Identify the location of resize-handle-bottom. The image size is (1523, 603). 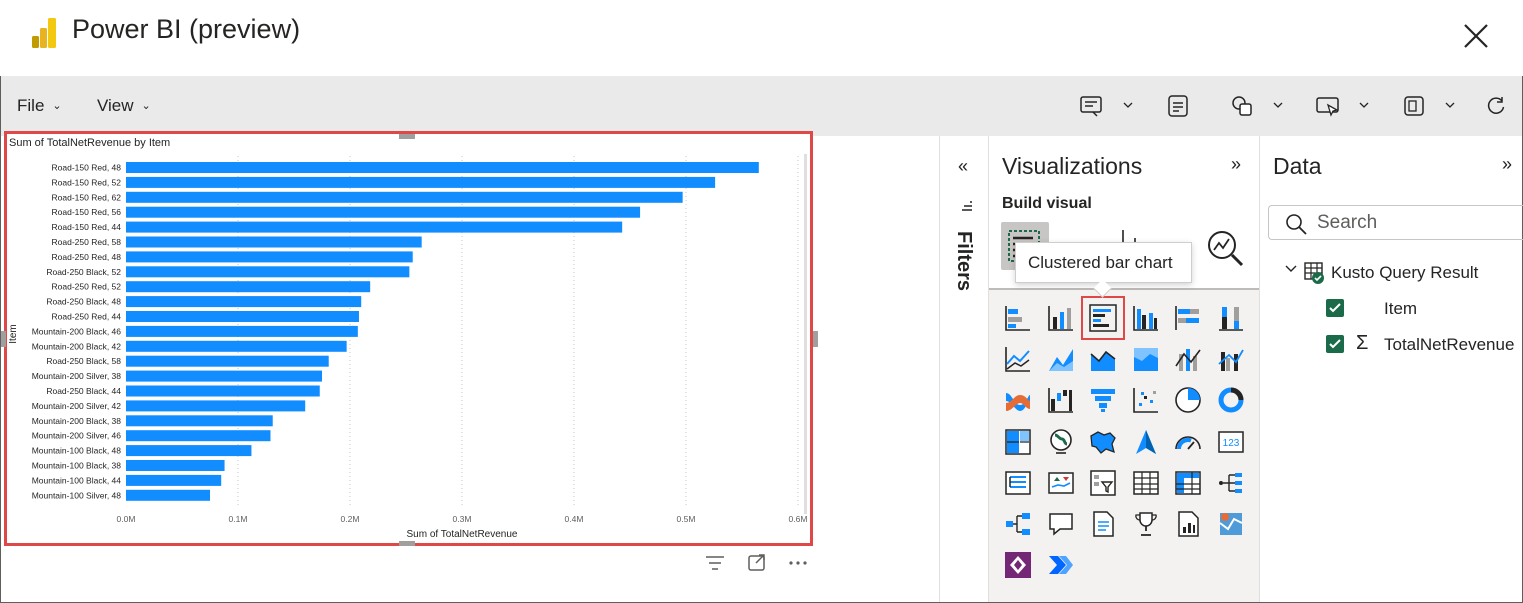
(407, 543).